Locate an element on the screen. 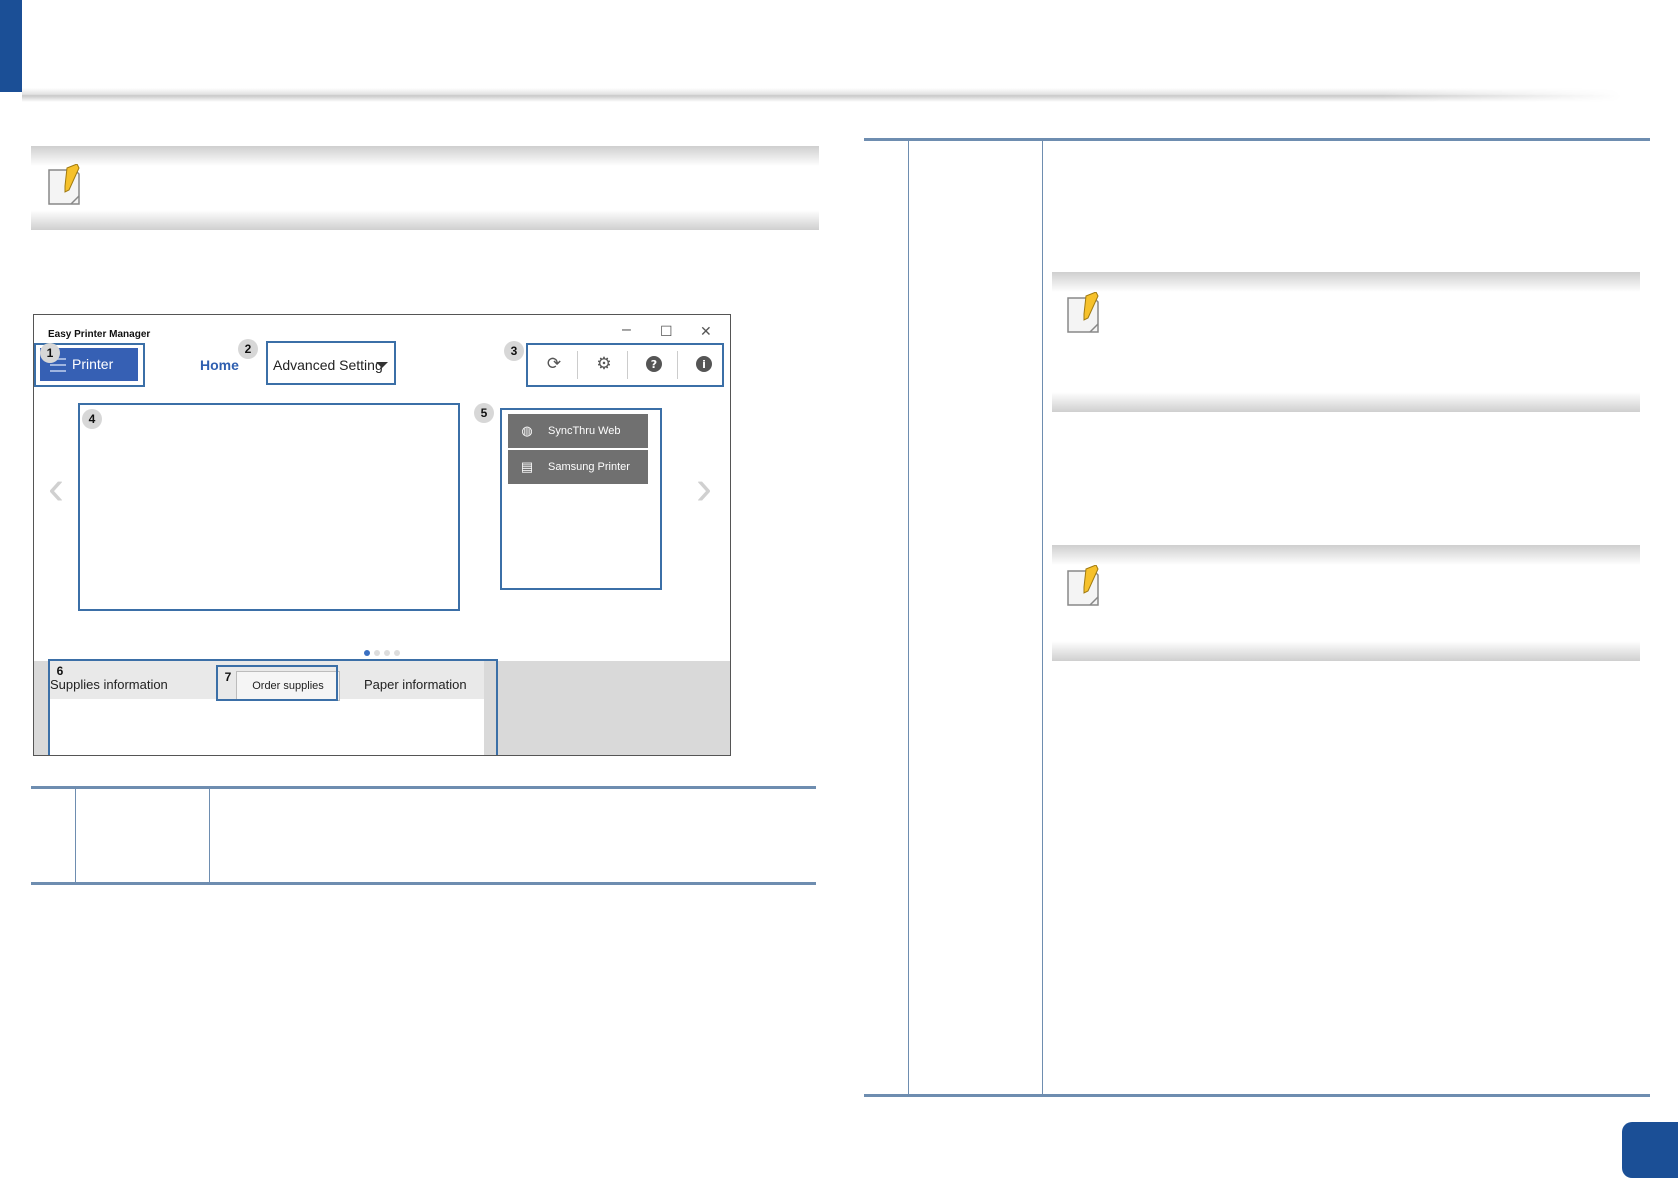  globe-icon: ◍ is located at coordinates (527, 430).